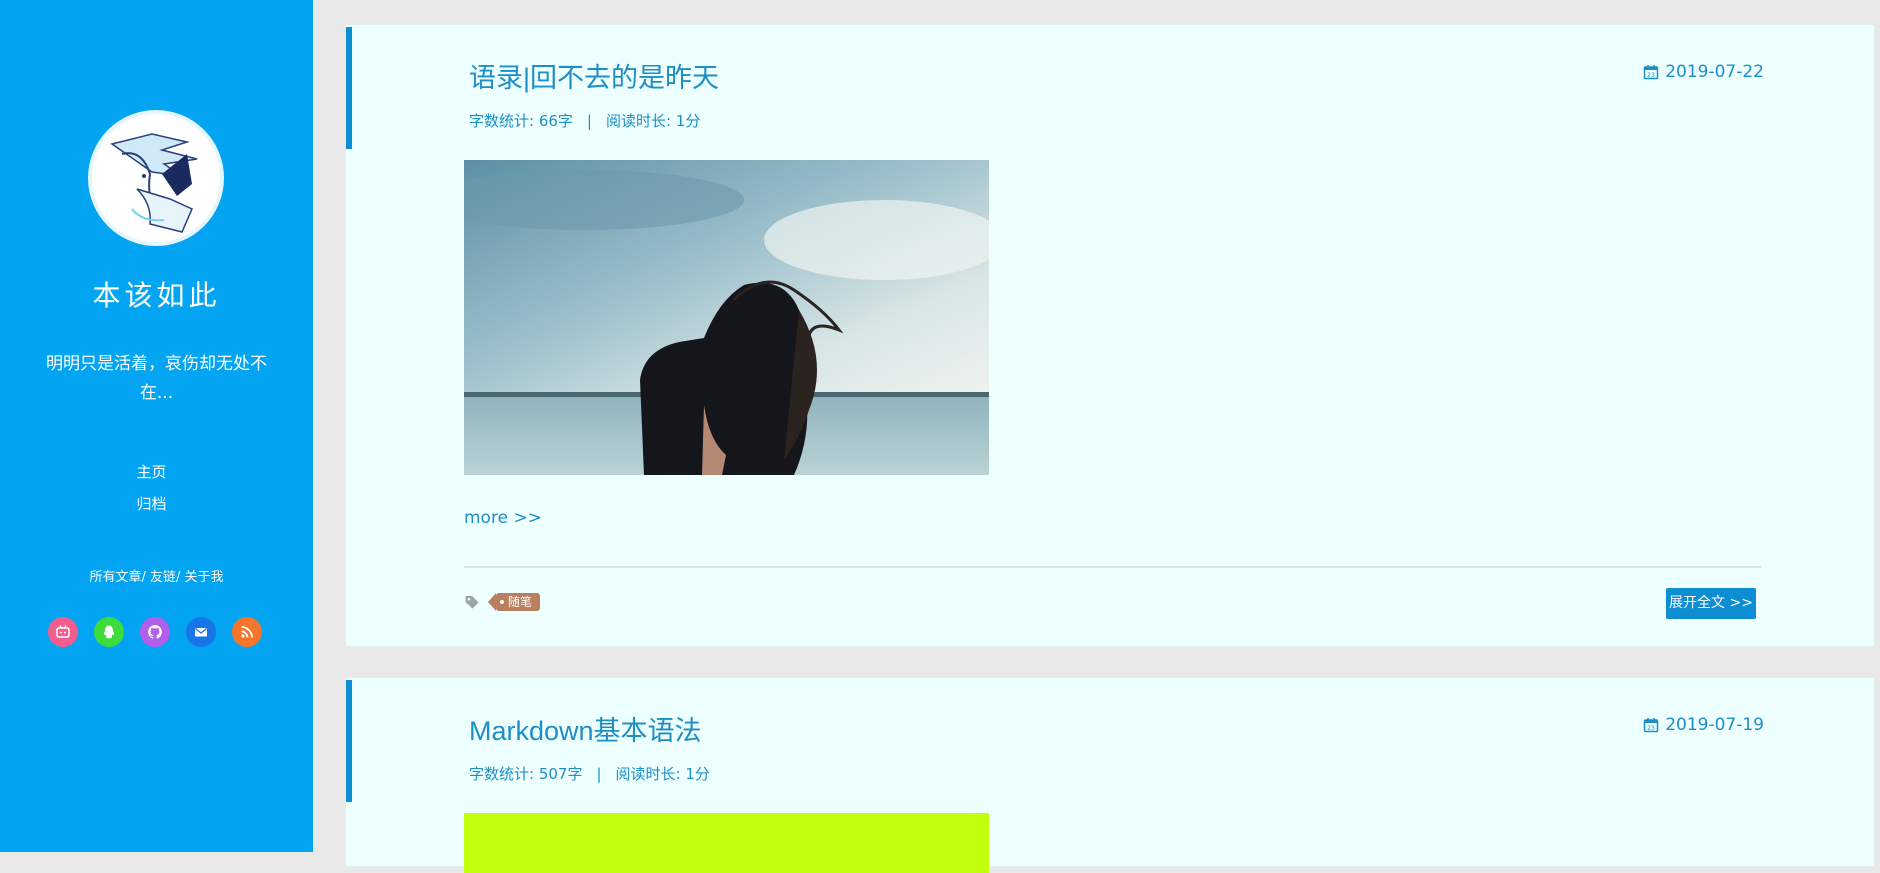 The height and width of the screenshot is (873, 1880). I want to click on nav-home: 主页, so click(156, 472).